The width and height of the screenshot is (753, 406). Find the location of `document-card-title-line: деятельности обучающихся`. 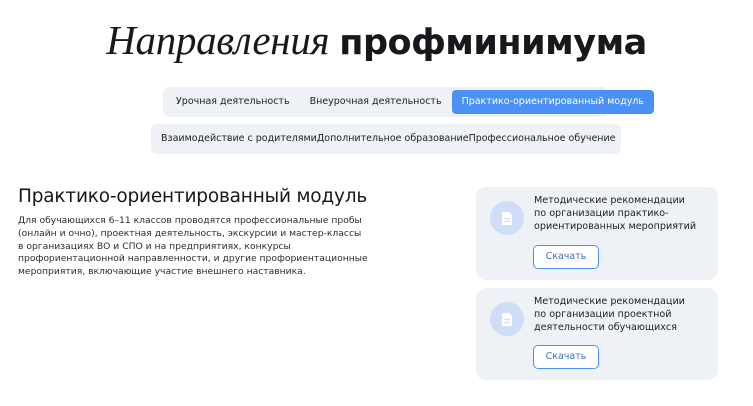

document-card-title-line: деятельности обучающихся is located at coordinates (605, 327).